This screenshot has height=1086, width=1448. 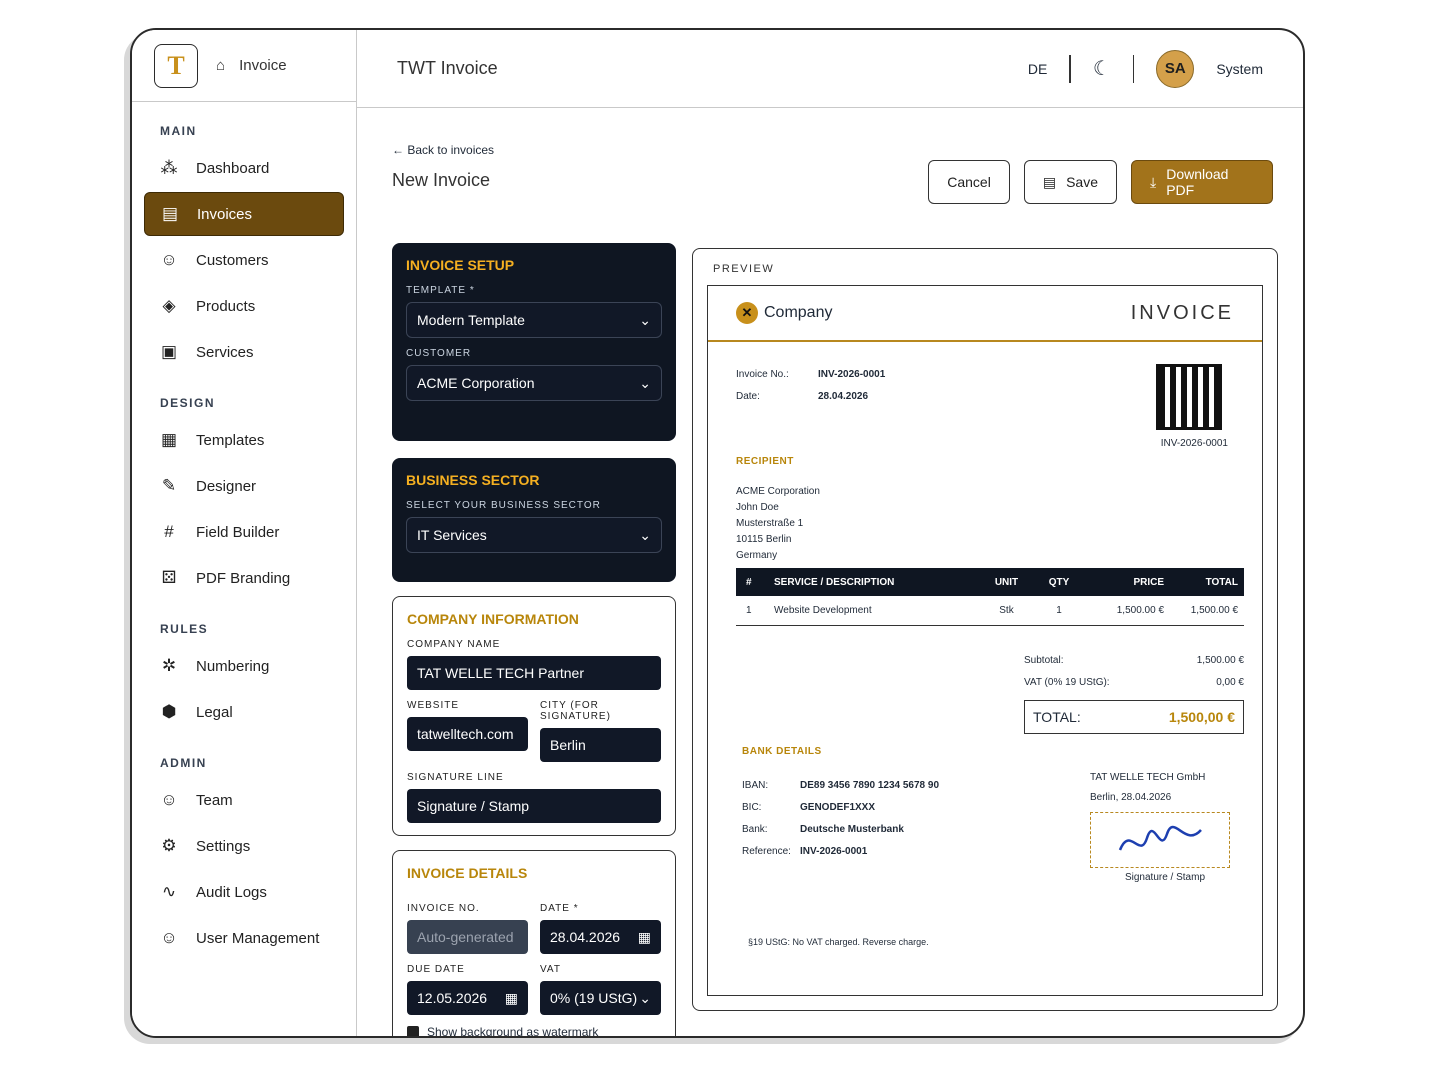 I want to click on table-cell: 1,500.00 €, so click(x=1140, y=610).